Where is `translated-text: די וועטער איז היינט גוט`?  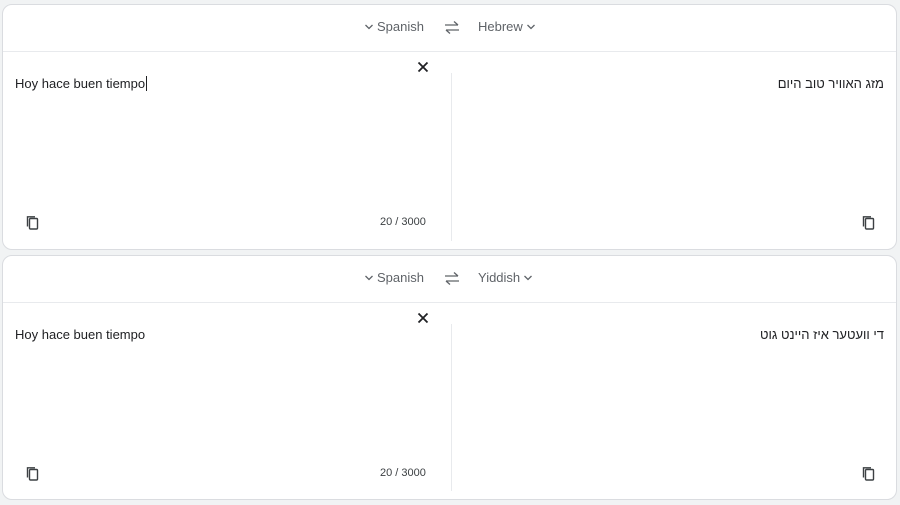
translated-text: די וועטער איז היינט גוט is located at coordinates (822, 334).